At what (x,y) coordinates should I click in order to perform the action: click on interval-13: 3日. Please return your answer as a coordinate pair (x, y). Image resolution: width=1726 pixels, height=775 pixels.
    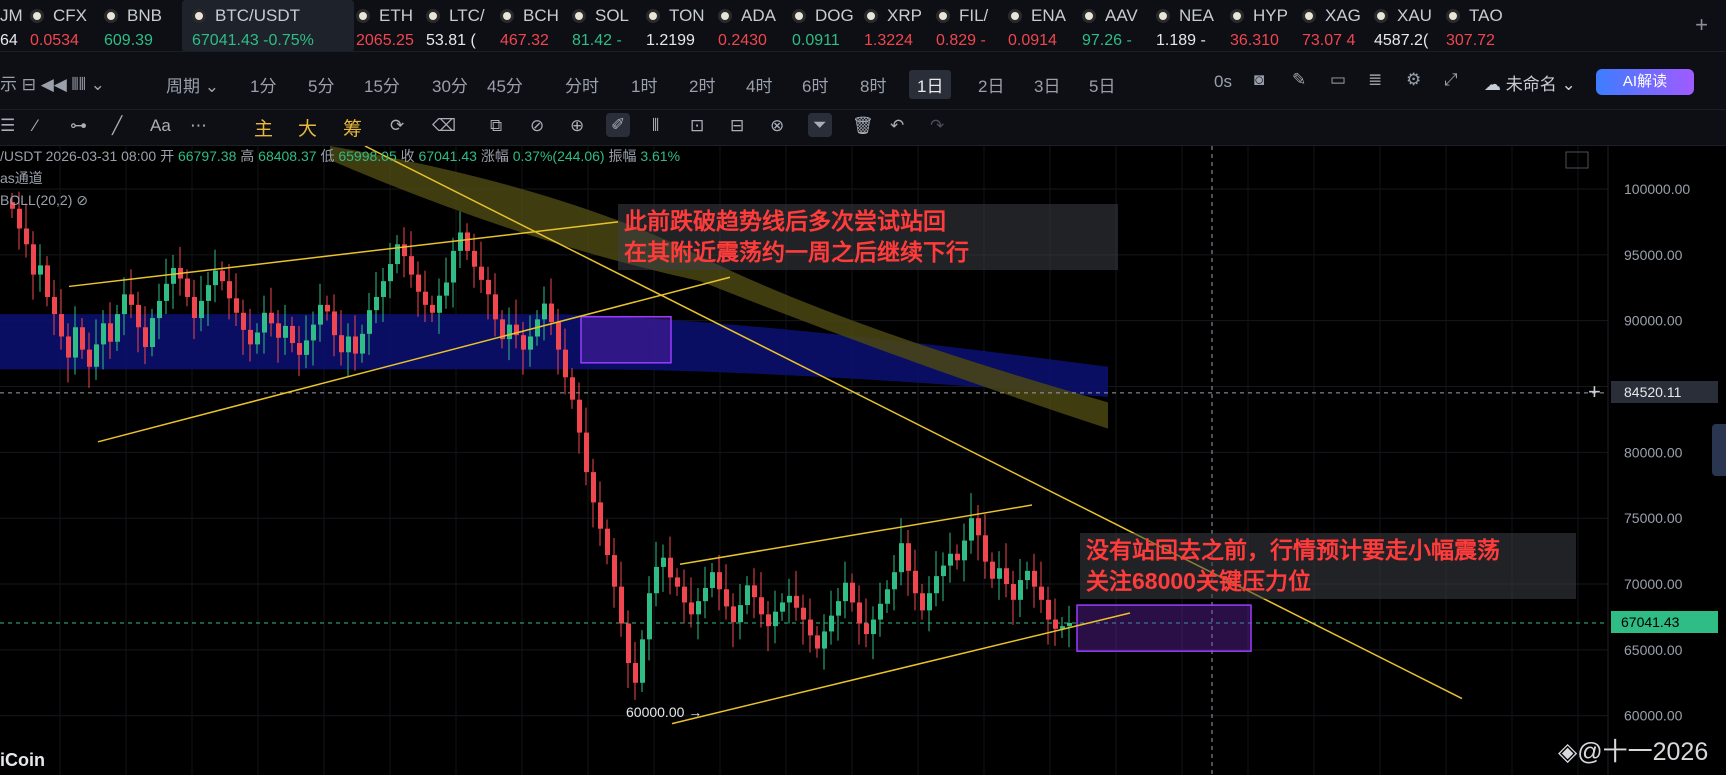
    Looking at the image, I should click on (1047, 84).